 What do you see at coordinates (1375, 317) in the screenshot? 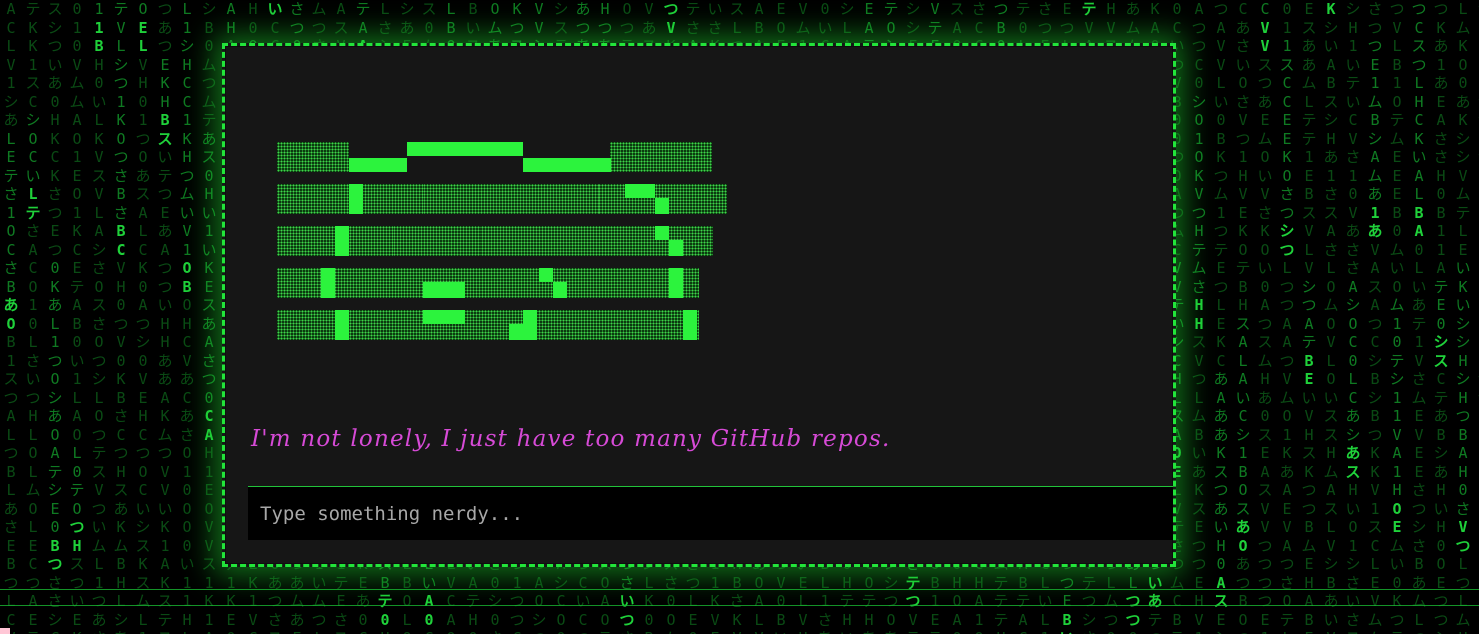
I see `rain-column: さつつE1ムBシAムあ1あVAスAつCシBシBつKKV1スCLEVムム` at bounding box center [1375, 317].